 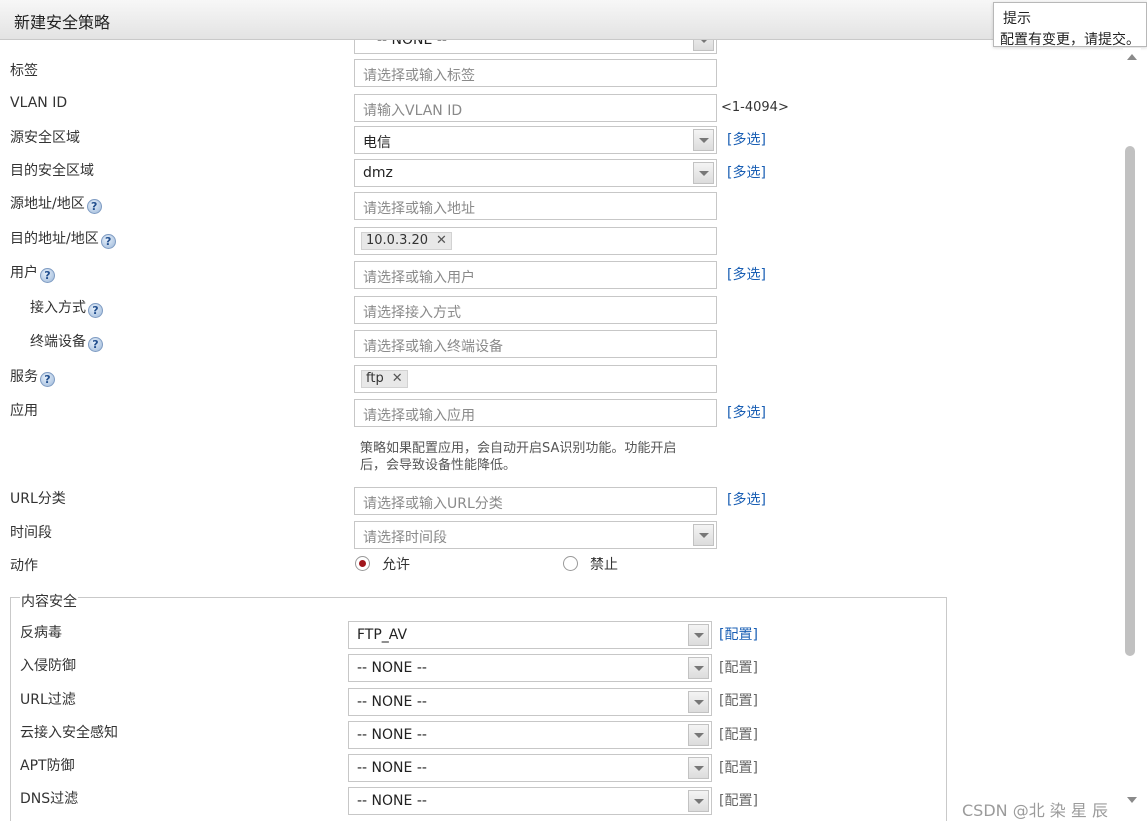 I want to click on cs-select-cloud: -- NONE --, so click(x=530, y=735).